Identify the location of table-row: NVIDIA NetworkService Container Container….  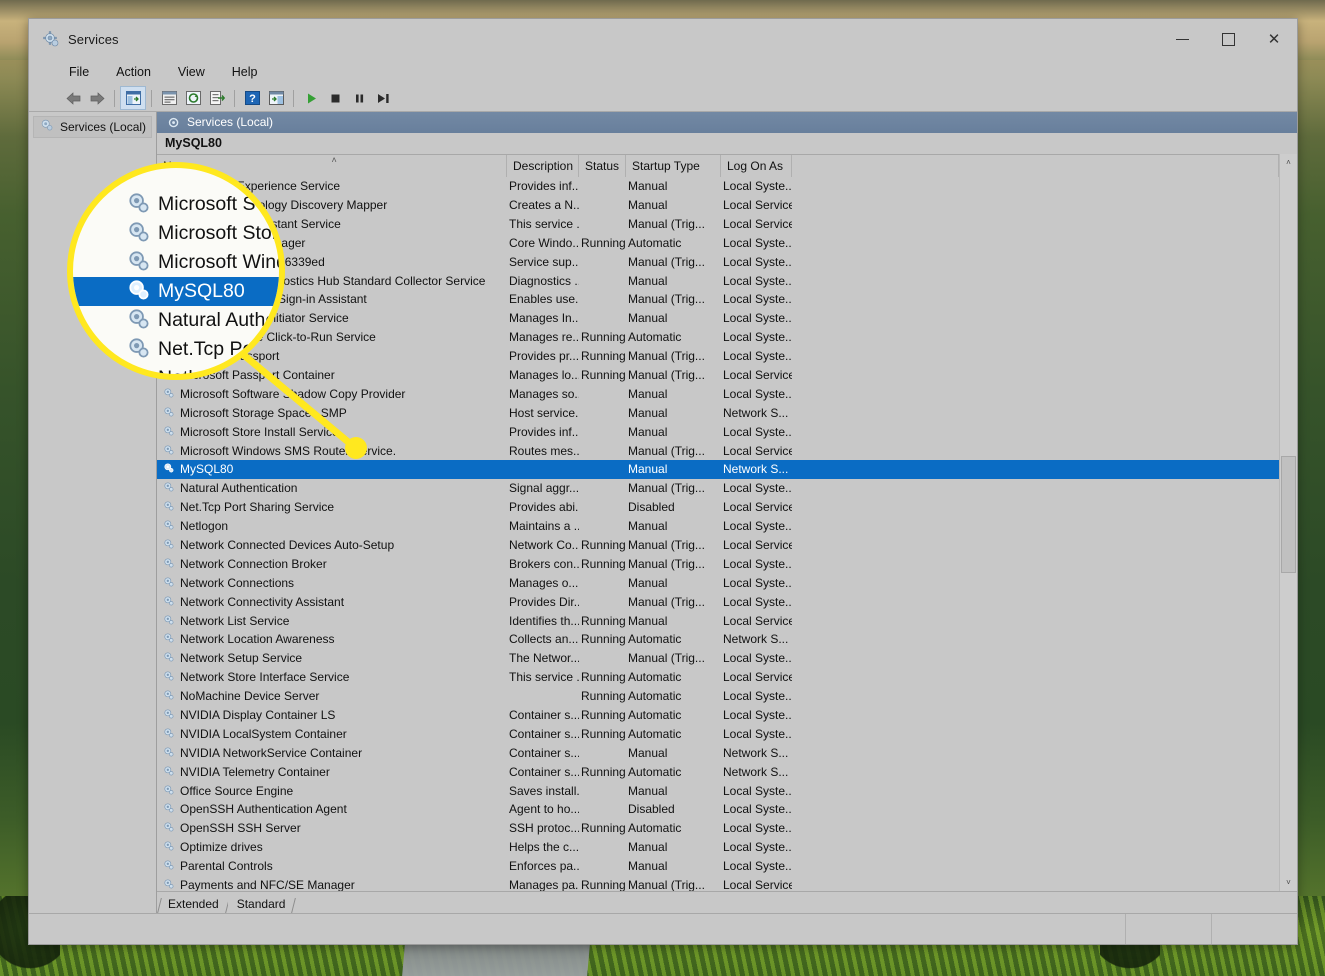
(718, 752).